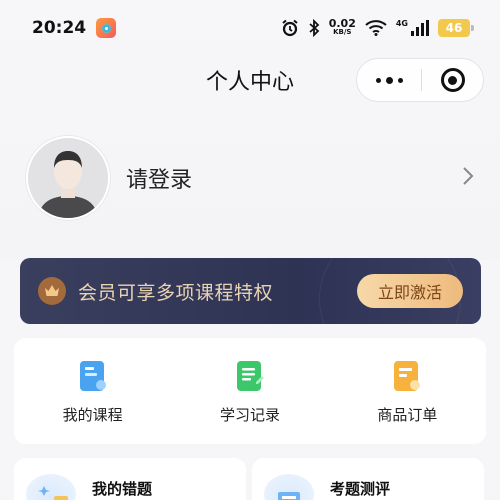  I want to click on app-badge-icon, so click(106, 28).